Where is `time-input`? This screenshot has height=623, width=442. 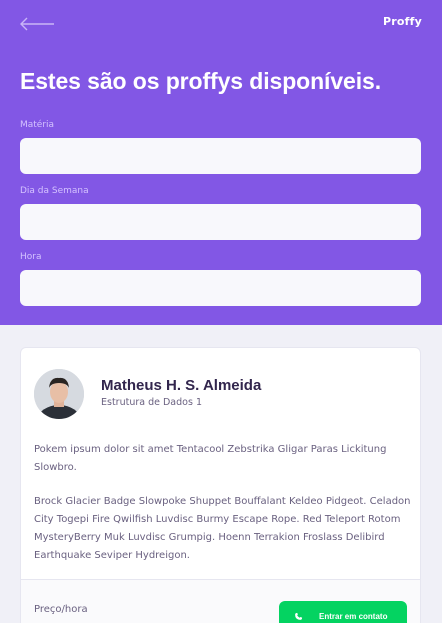
time-input is located at coordinates (220, 288).